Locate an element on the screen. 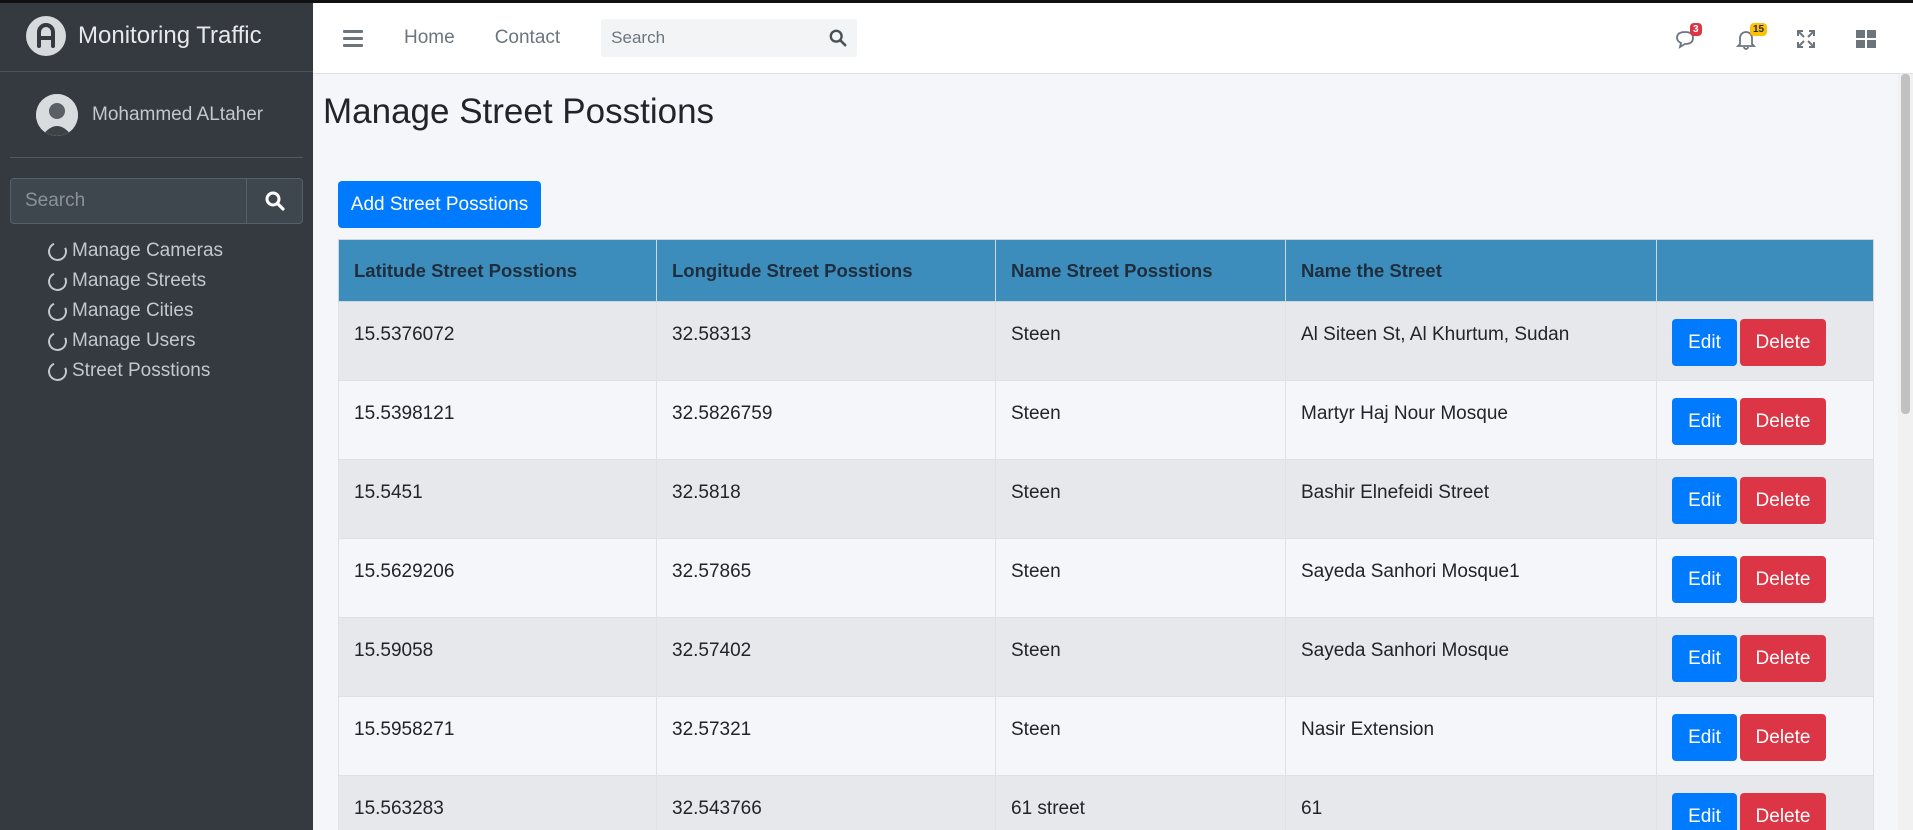 The width and height of the screenshot is (1913, 830). nav-home-link: Home is located at coordinates (429, 38).